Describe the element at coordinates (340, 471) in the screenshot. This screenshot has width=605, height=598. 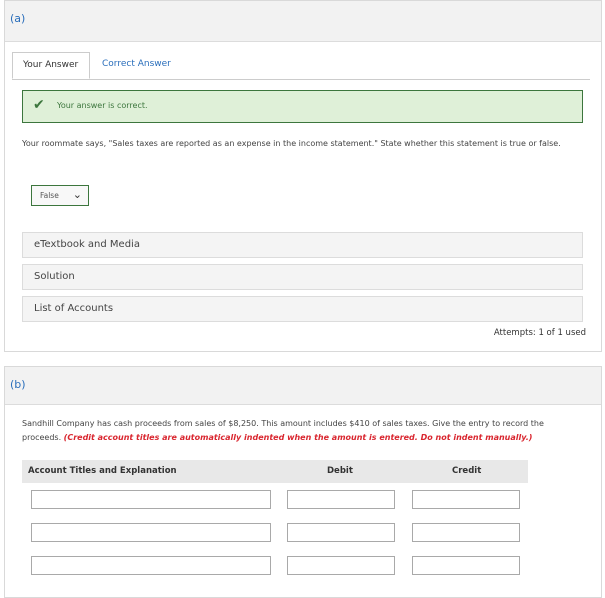
I see `col-debit: Debit` at that location.